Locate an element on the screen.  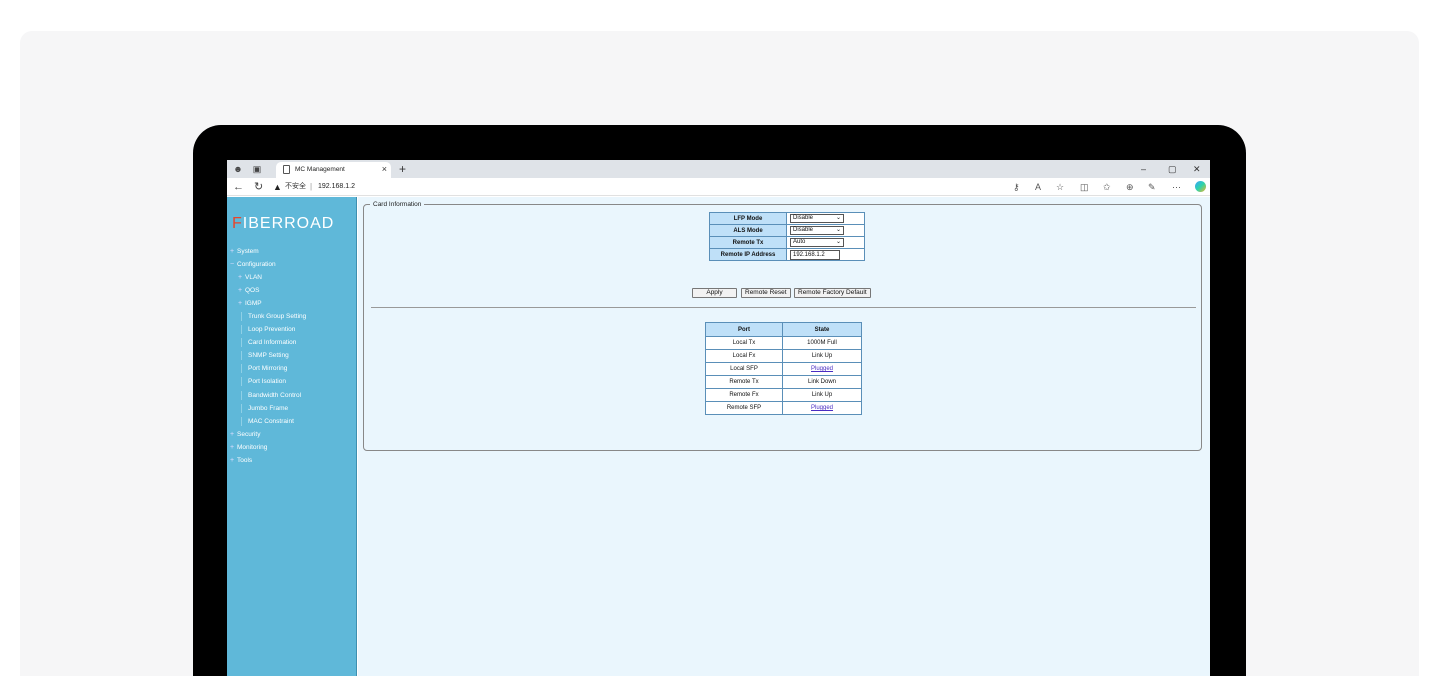
sidebar-item-qos: + QOS is located at coordinates (248, 290).